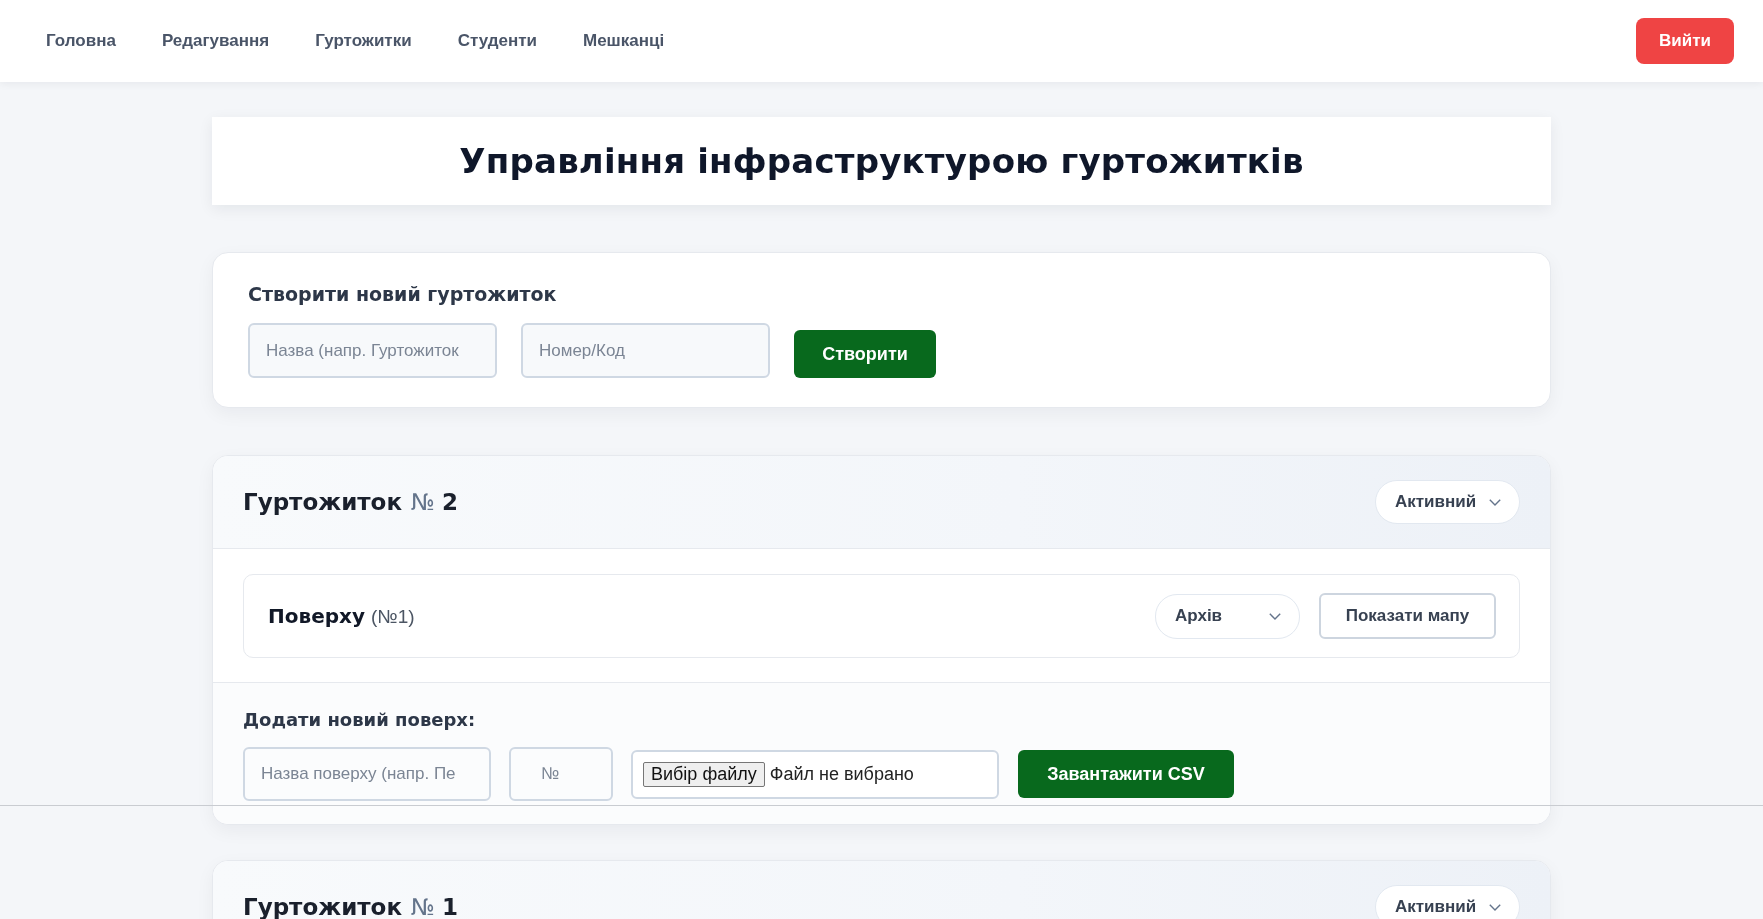 Image resolution: width=1763 pixels, height=919 pixels. What do you see at coordinates (881, 161) in the screenshot?
I see `page-title: Управління інфраструктурою гуртожитків` at bounding box center [881, 161].